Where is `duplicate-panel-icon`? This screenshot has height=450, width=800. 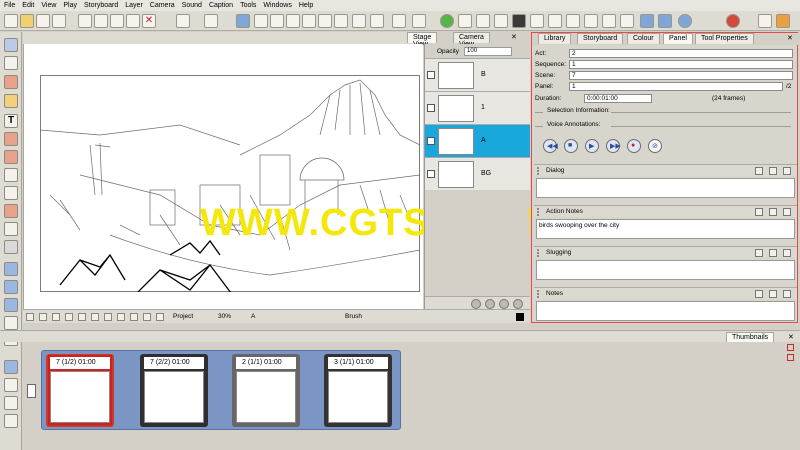 duplicate-panel-icon is located at coordinates (483, 21).